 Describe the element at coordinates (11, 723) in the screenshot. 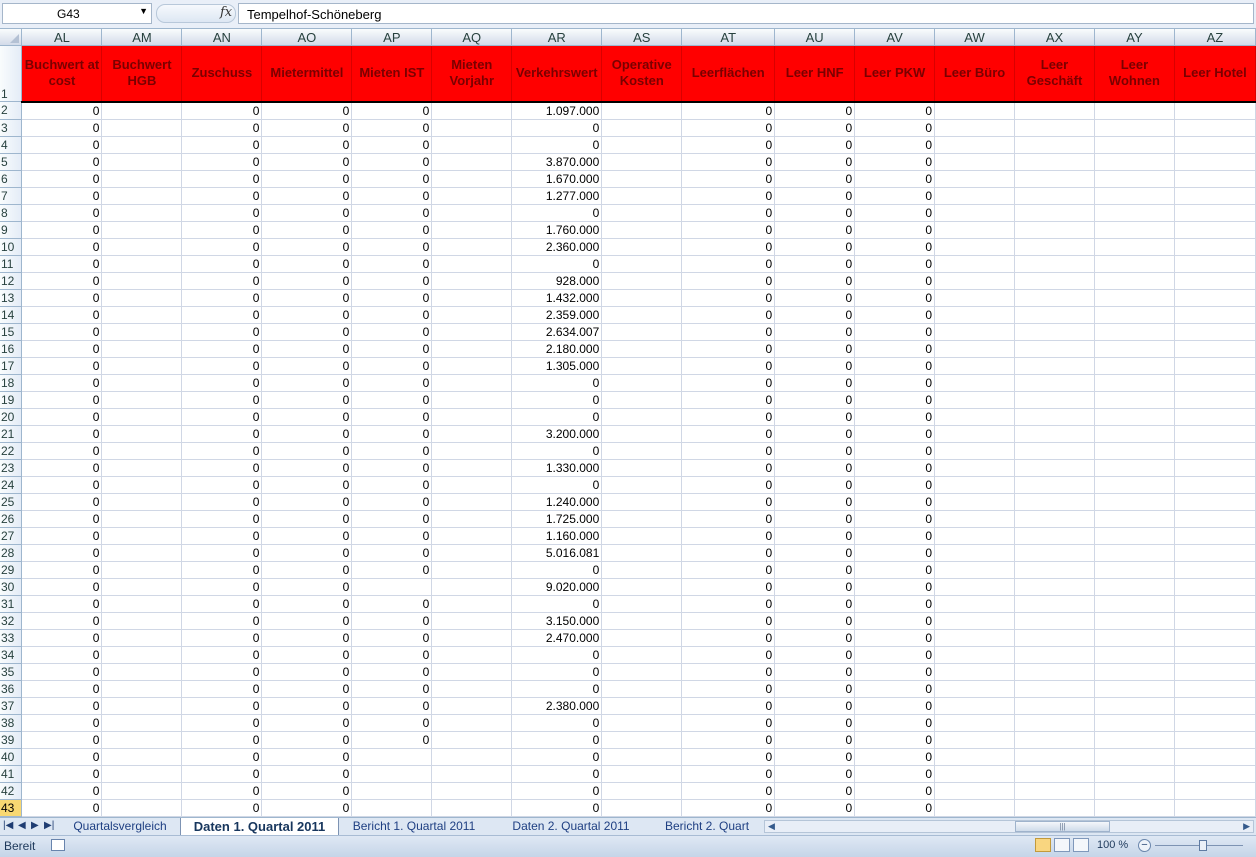

I see `row-header: 38` at that location.